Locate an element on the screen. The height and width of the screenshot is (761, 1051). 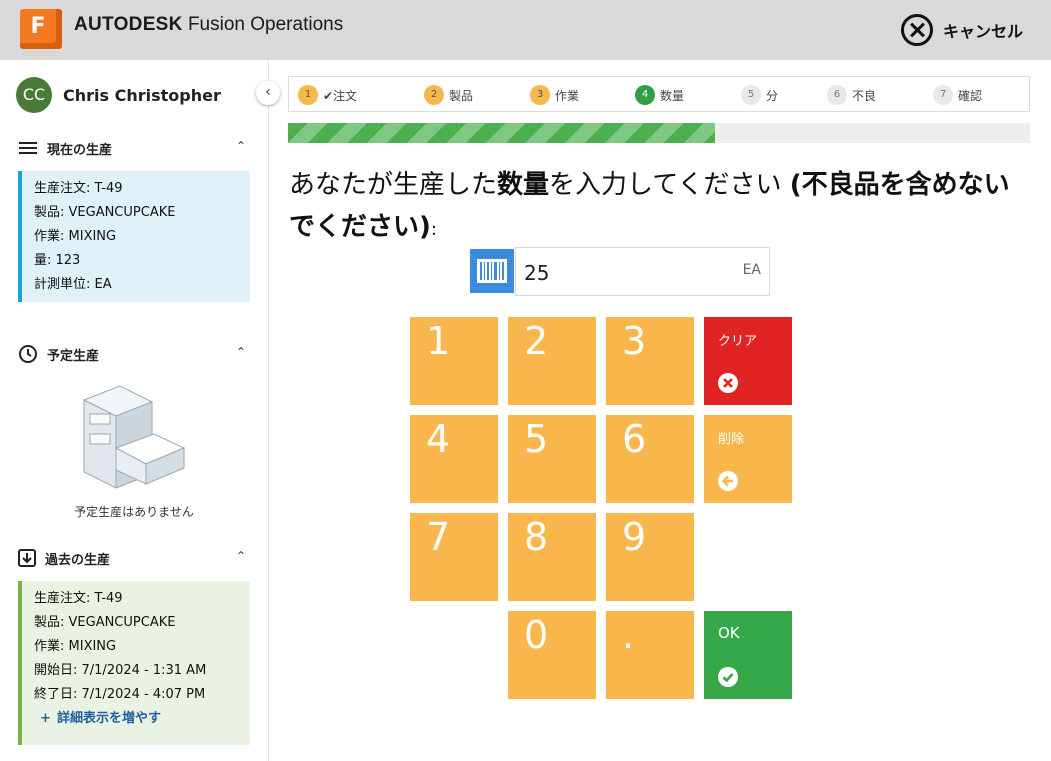
clear-button: クリア is located at coordinates (748, 361).